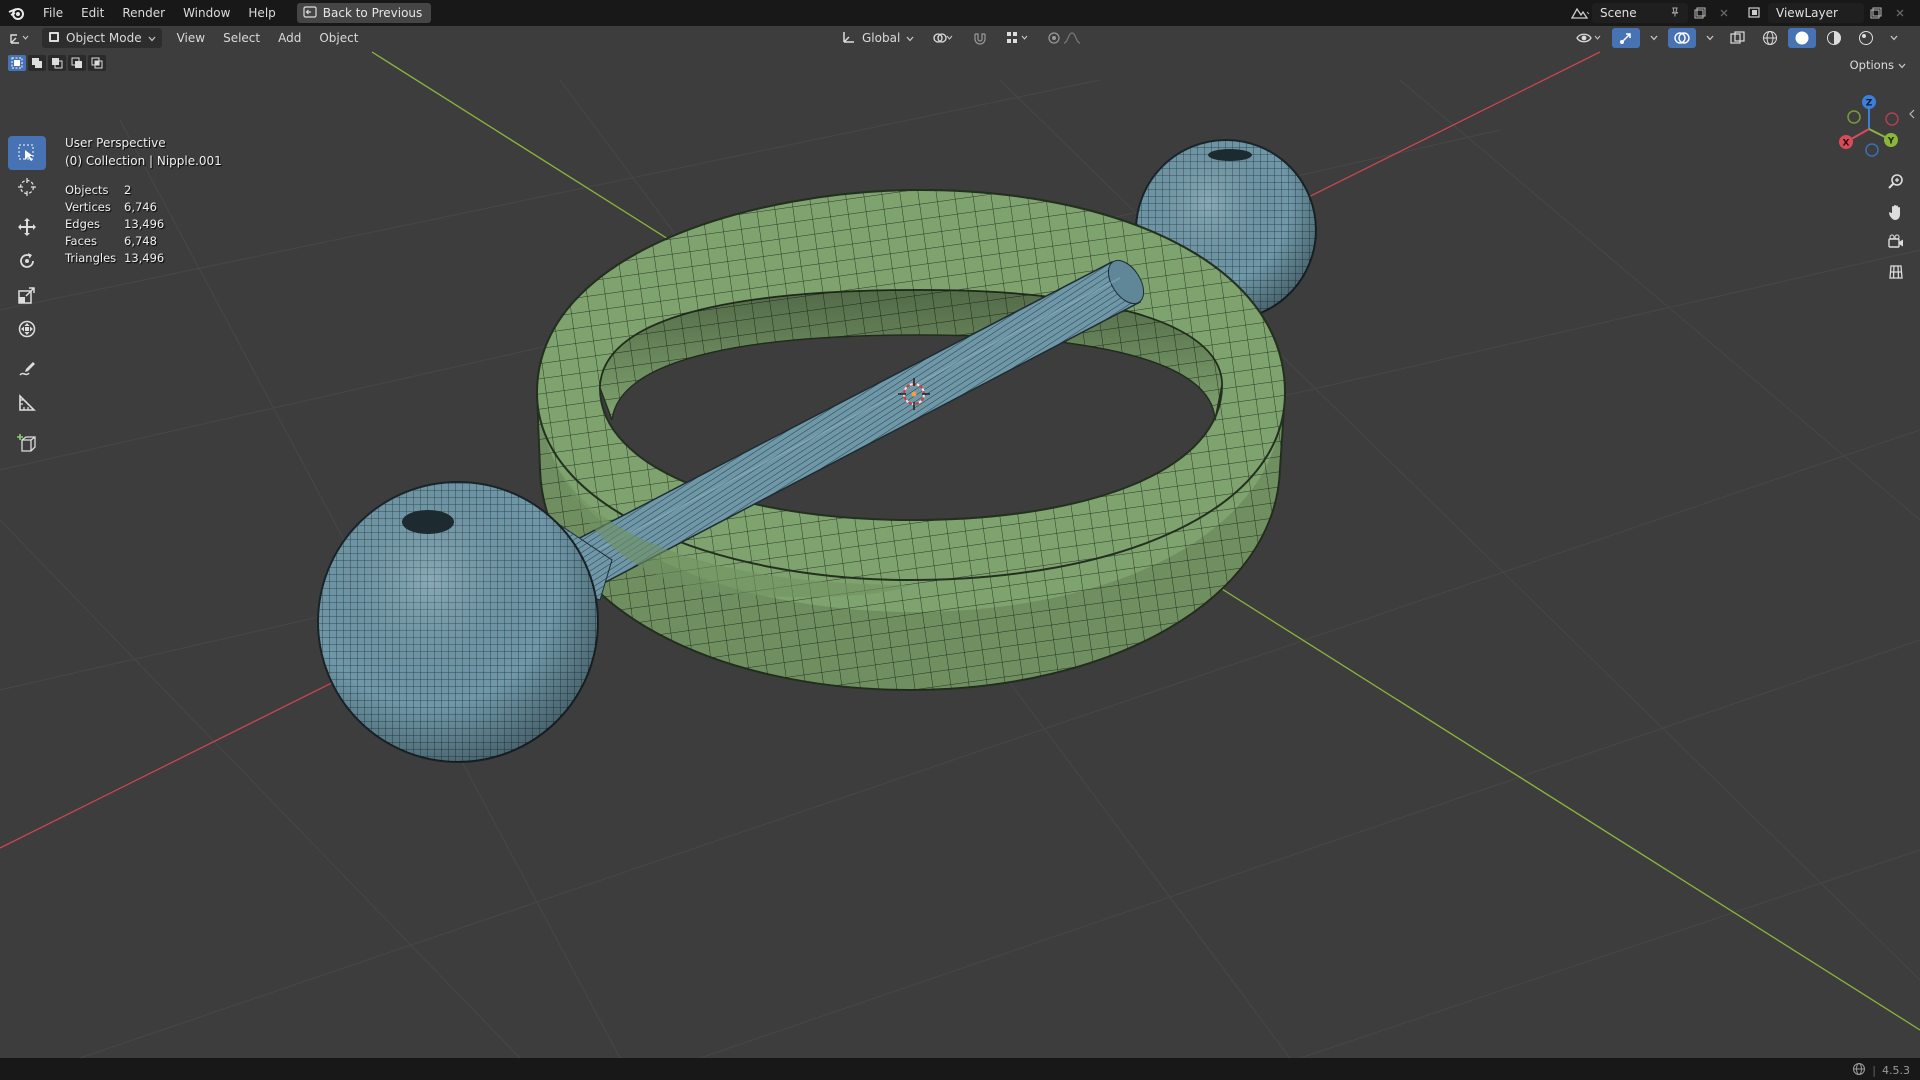  I want to click on pin-icon, so click(1675, 13).